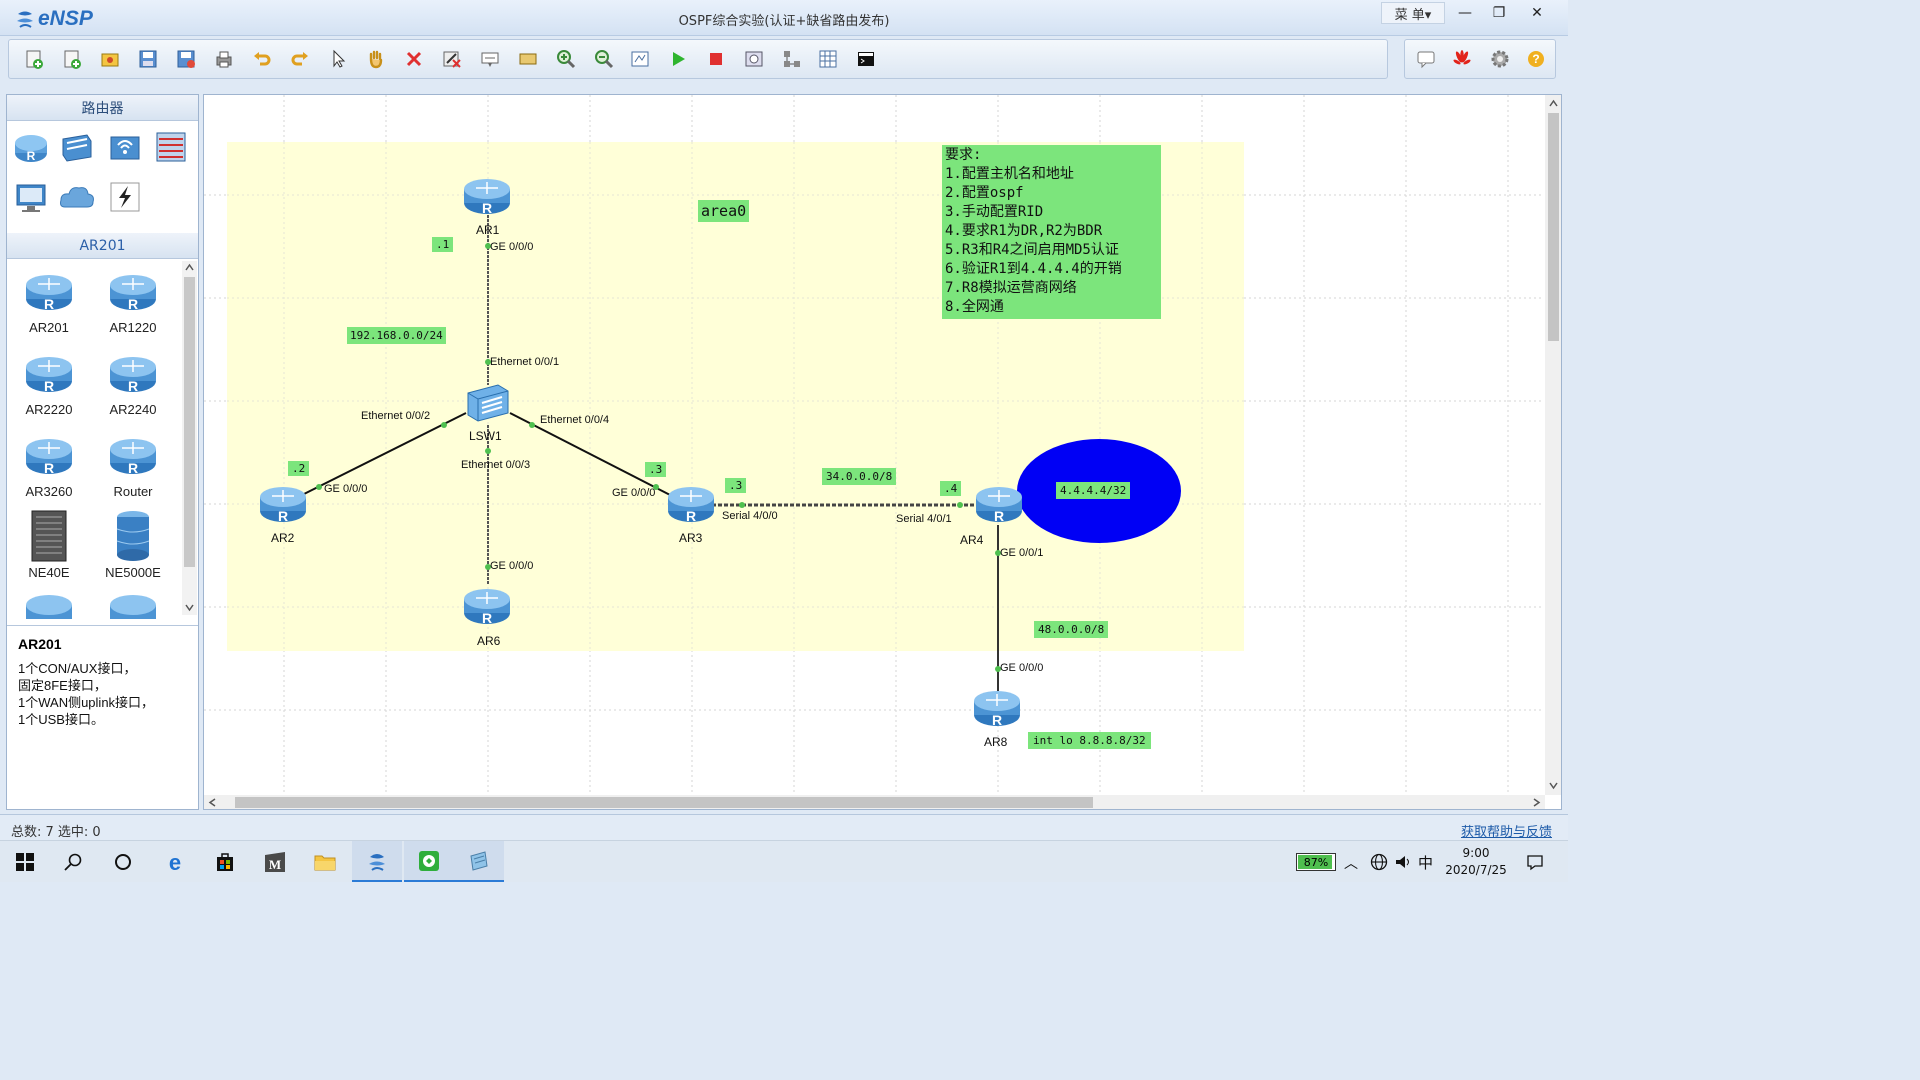  What do you see at coordinates (1500, 59) in the screenshot?
I see `settings-icon` at bounding box center [1500, 59].